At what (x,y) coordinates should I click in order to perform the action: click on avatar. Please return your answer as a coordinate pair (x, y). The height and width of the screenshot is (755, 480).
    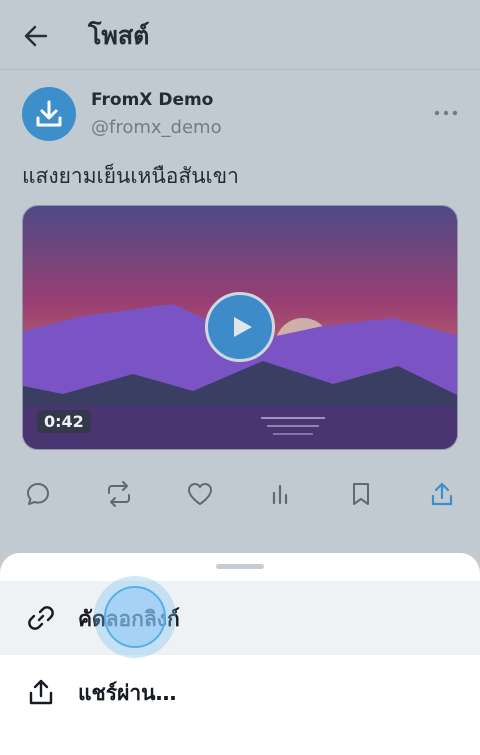
    Looking at the image, I should click on (49, 114).